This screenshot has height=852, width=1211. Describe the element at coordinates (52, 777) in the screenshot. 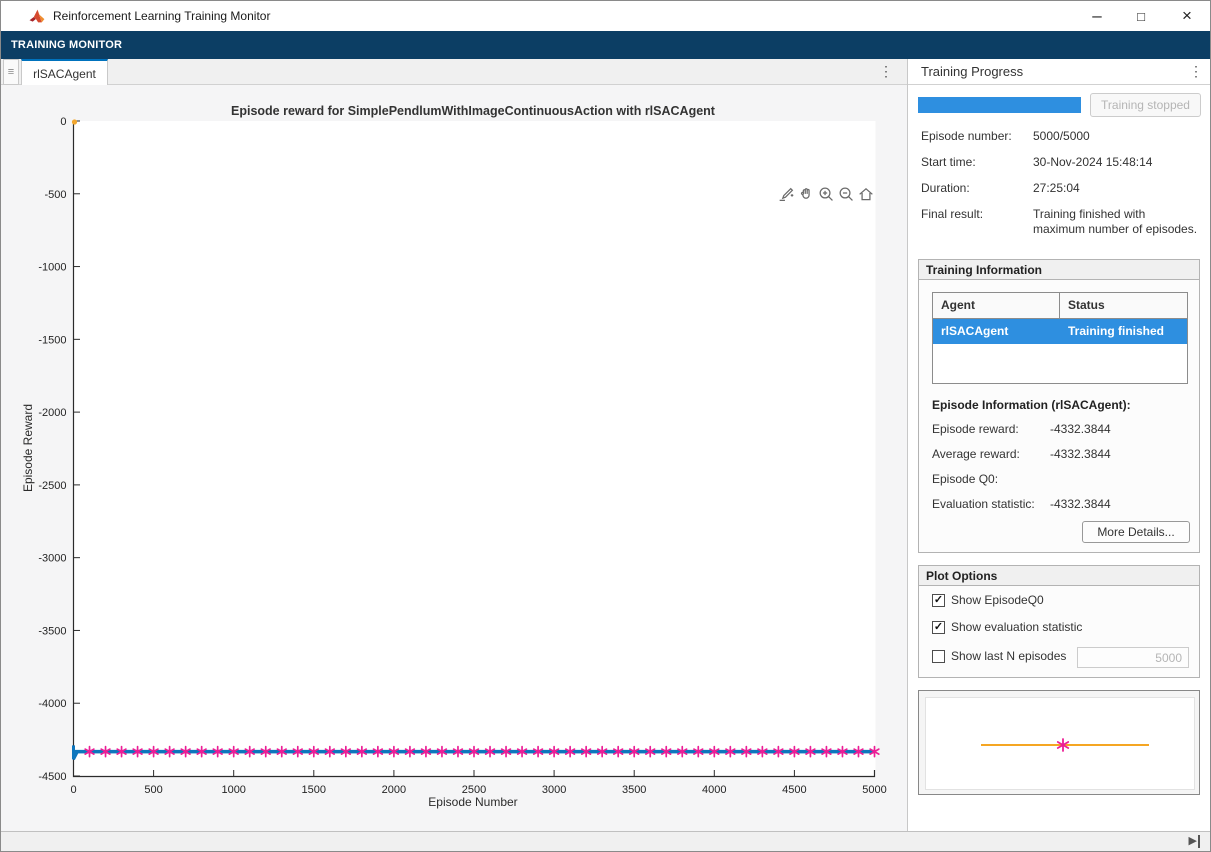

I see `y-tick-label: -4500` at that location.